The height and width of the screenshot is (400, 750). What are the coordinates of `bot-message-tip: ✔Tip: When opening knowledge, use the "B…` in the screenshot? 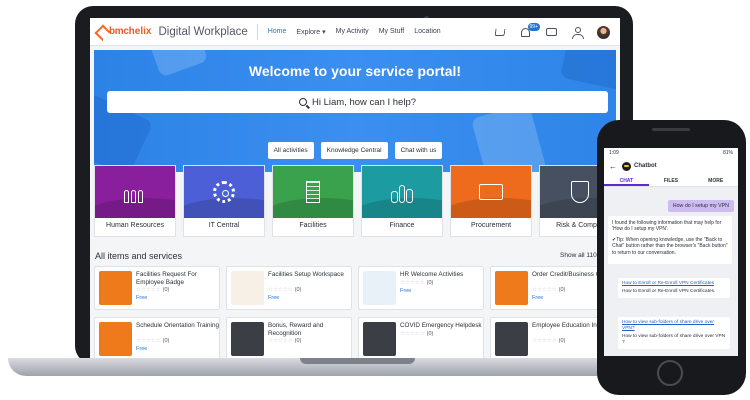 It's located at (670, 246).